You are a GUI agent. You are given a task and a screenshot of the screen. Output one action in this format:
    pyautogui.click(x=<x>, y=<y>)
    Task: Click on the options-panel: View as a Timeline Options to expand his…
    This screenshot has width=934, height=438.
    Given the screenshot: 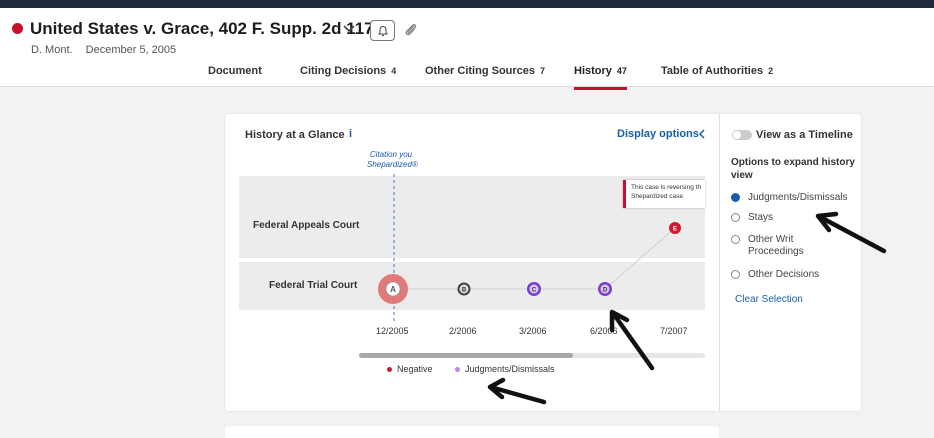 What is the action you would take?
    pyautogui.click(x=790, y=262)
    